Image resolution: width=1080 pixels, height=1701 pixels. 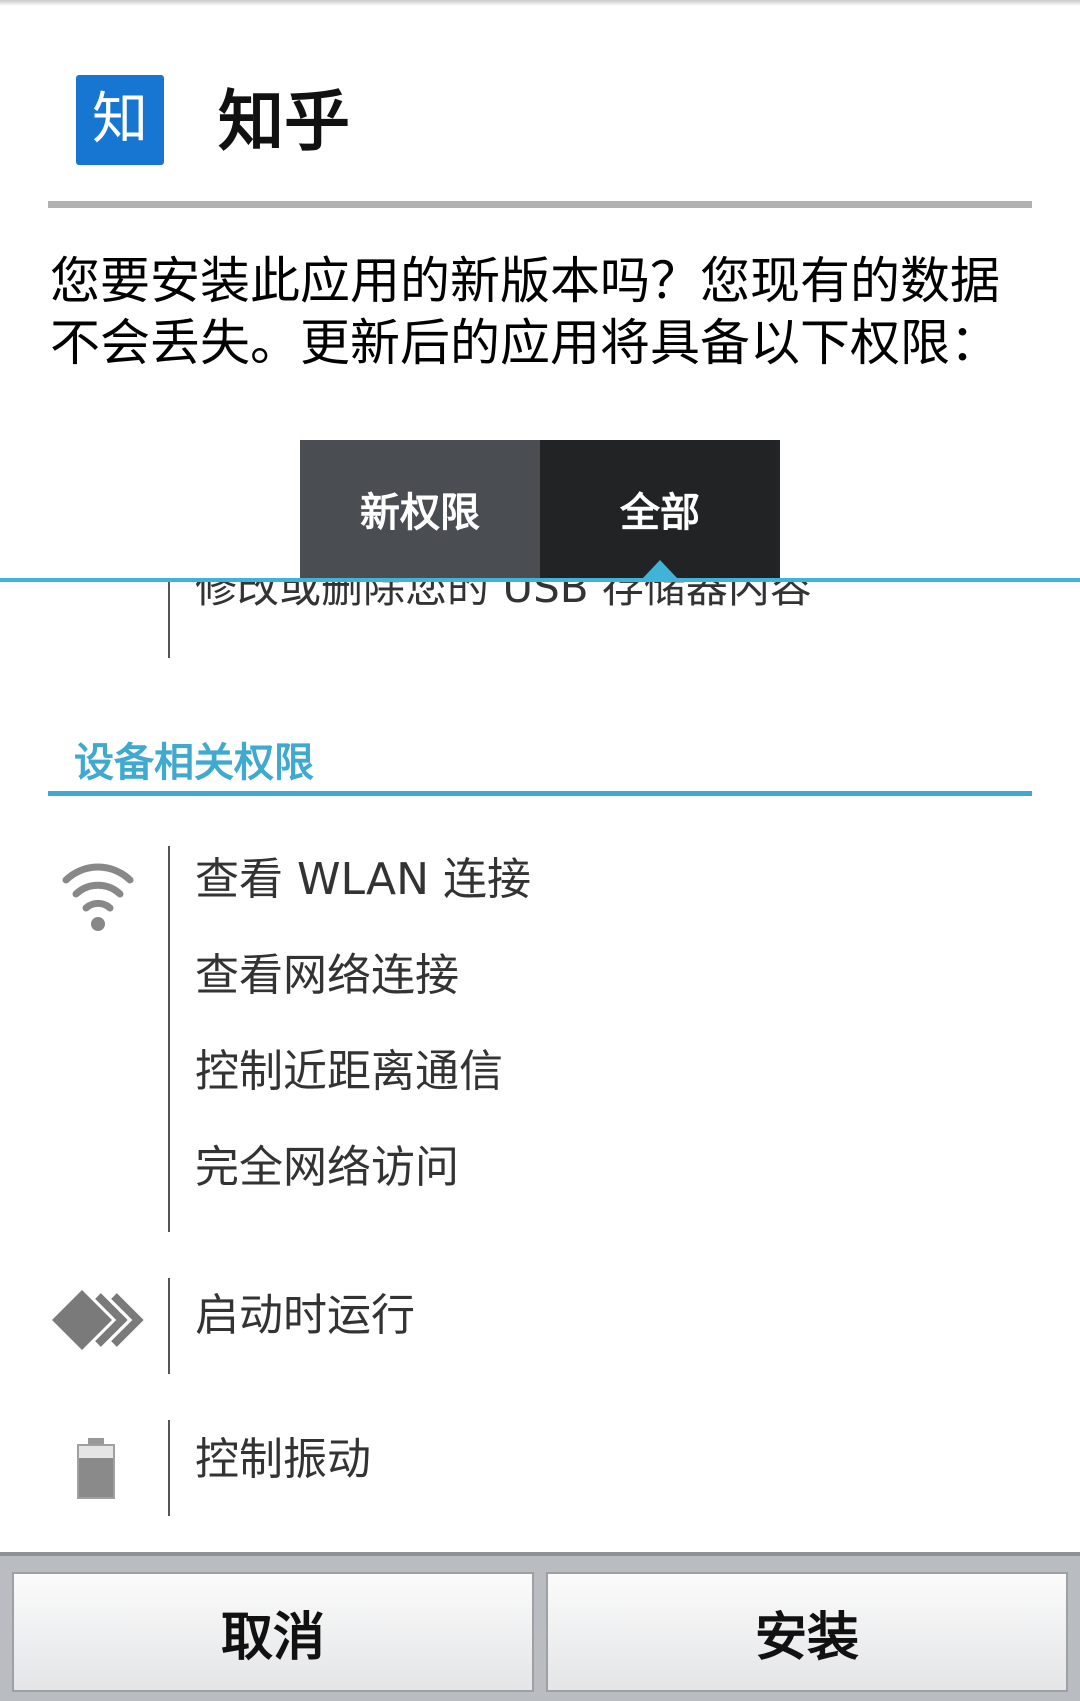 I want to click on permission-item: 启动时运行, so click(x=305, y=1315).